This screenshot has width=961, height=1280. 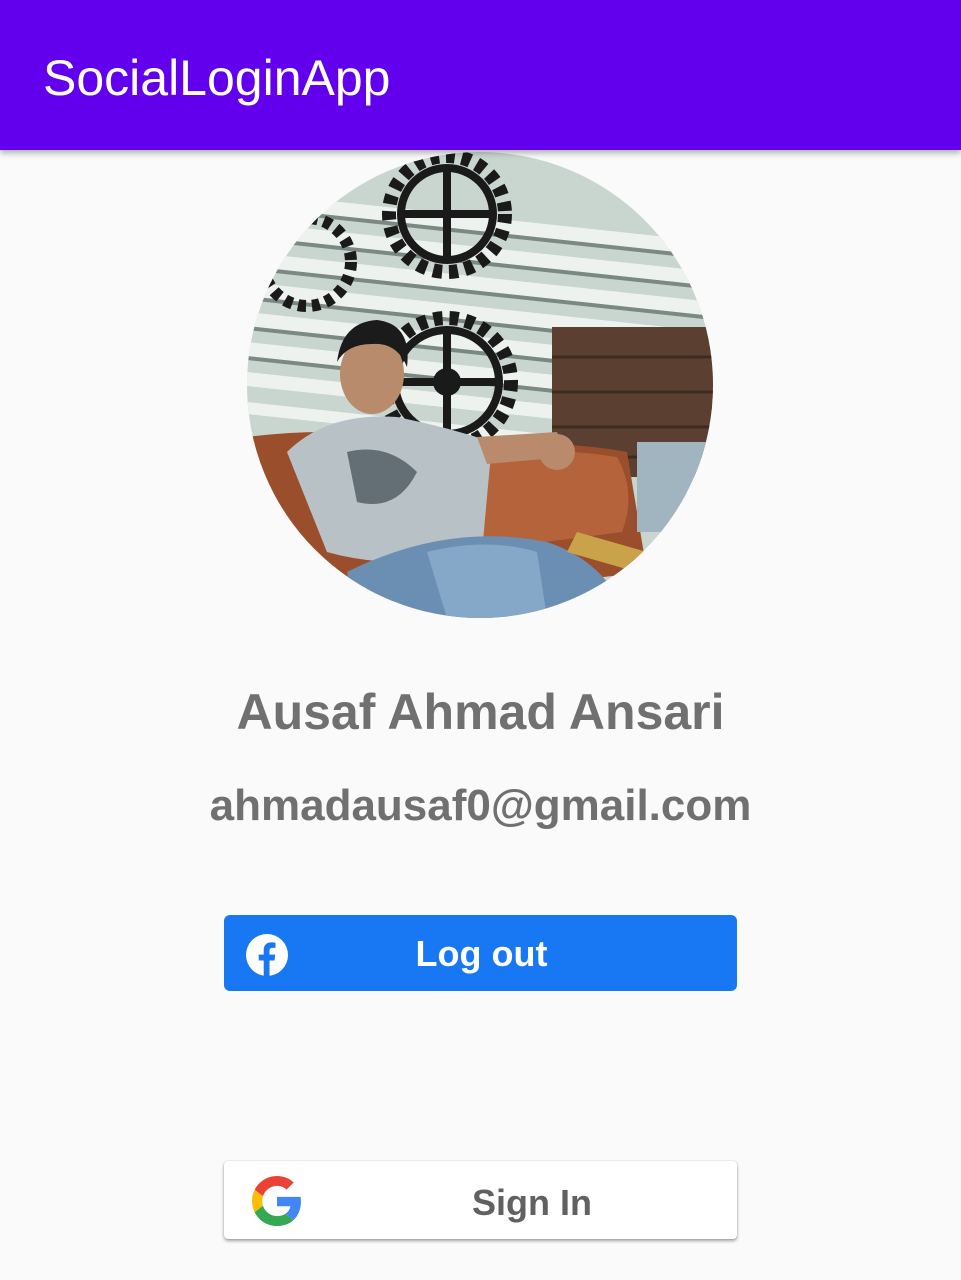 I want to click on user-name: Ausaf Ahmad Ansari, so click(x=480, y=712).